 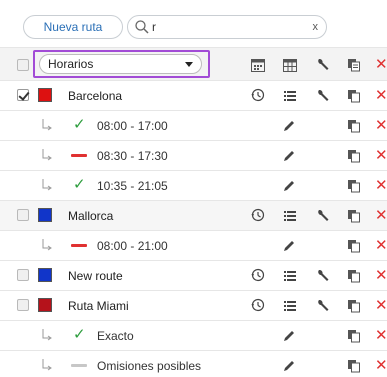 I want to click on view-mode-selected: Horarios, so click(x=71, y=64).